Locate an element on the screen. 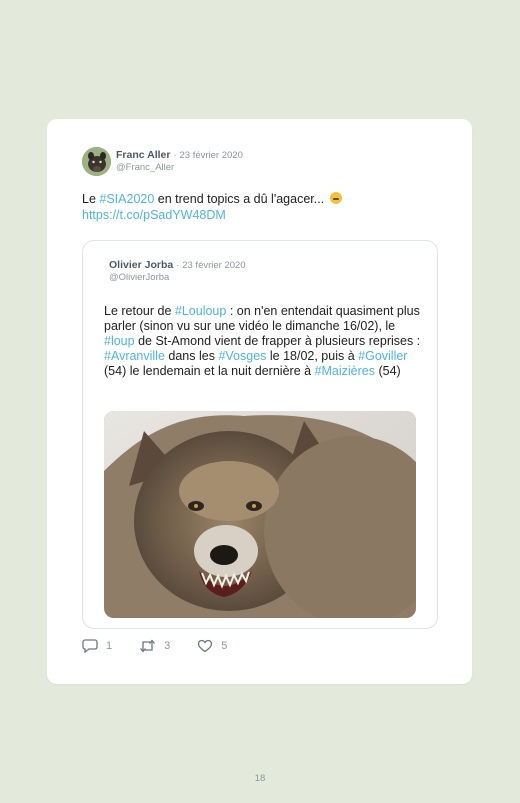  page-number: 18 is located at coordinates (260, 778).